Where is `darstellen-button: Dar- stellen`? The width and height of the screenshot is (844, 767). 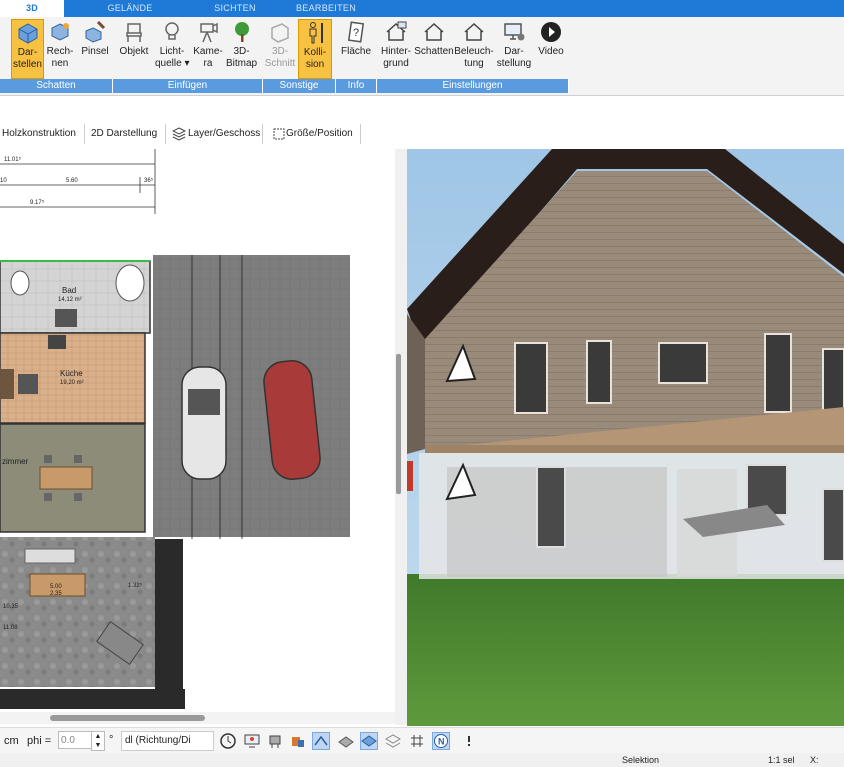 darstellen-button: Dar- stellen is located at coordinates (27, 49).